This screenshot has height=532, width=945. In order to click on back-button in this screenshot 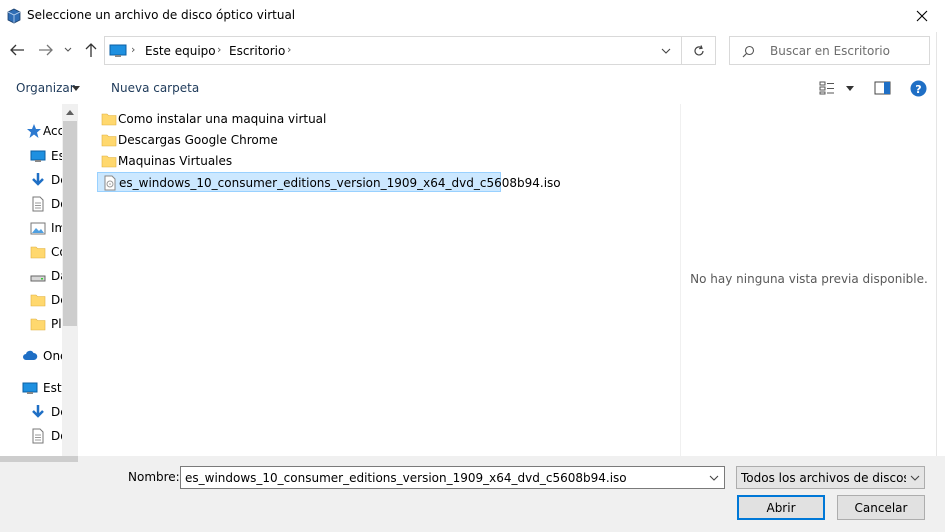, I will do `click(17, 50)`.